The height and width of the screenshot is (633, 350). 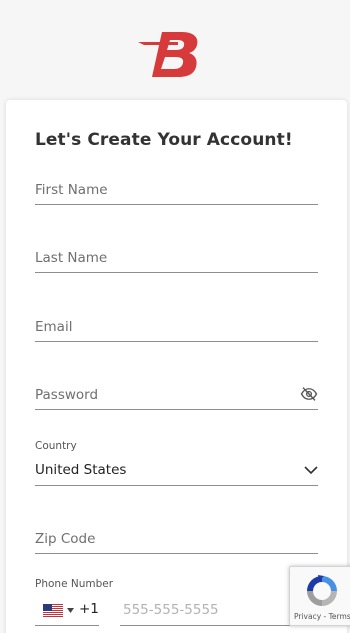 What do you see at coordinates (311, 470) in the screenshot?
I see `chevron-down-icon` at bounding box center [311, 470].